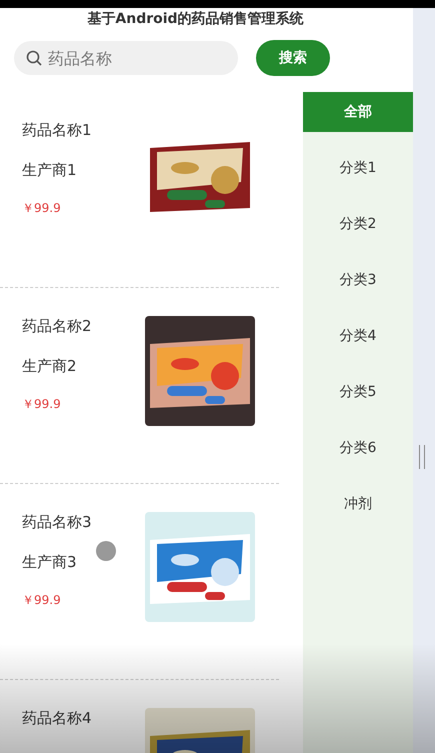 The height and width of the screenshot is (753, 435). I want to click on product-name: 药品名称1, so click(57, 130).